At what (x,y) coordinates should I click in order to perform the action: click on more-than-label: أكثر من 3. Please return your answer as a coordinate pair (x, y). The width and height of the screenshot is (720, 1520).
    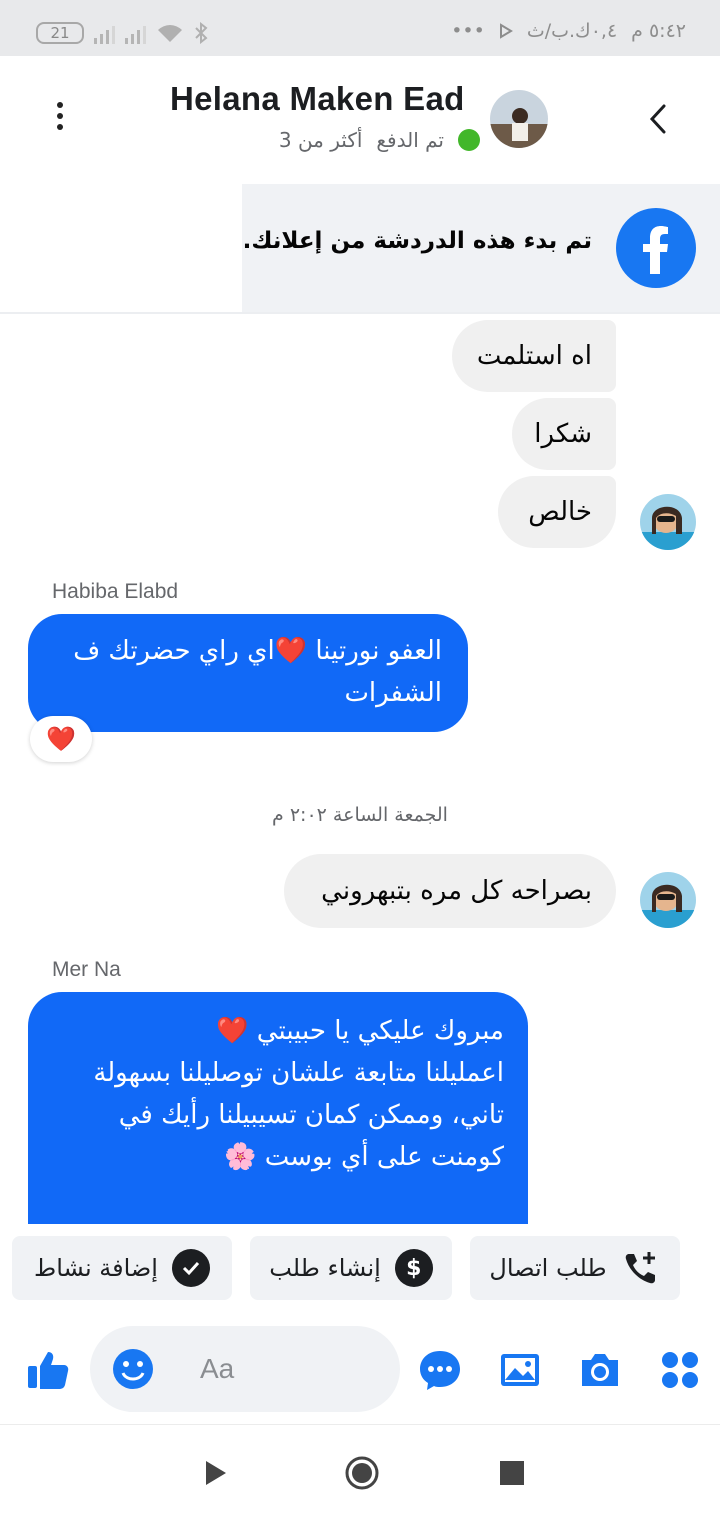
    Looking at the image, I should click on (320, 140).